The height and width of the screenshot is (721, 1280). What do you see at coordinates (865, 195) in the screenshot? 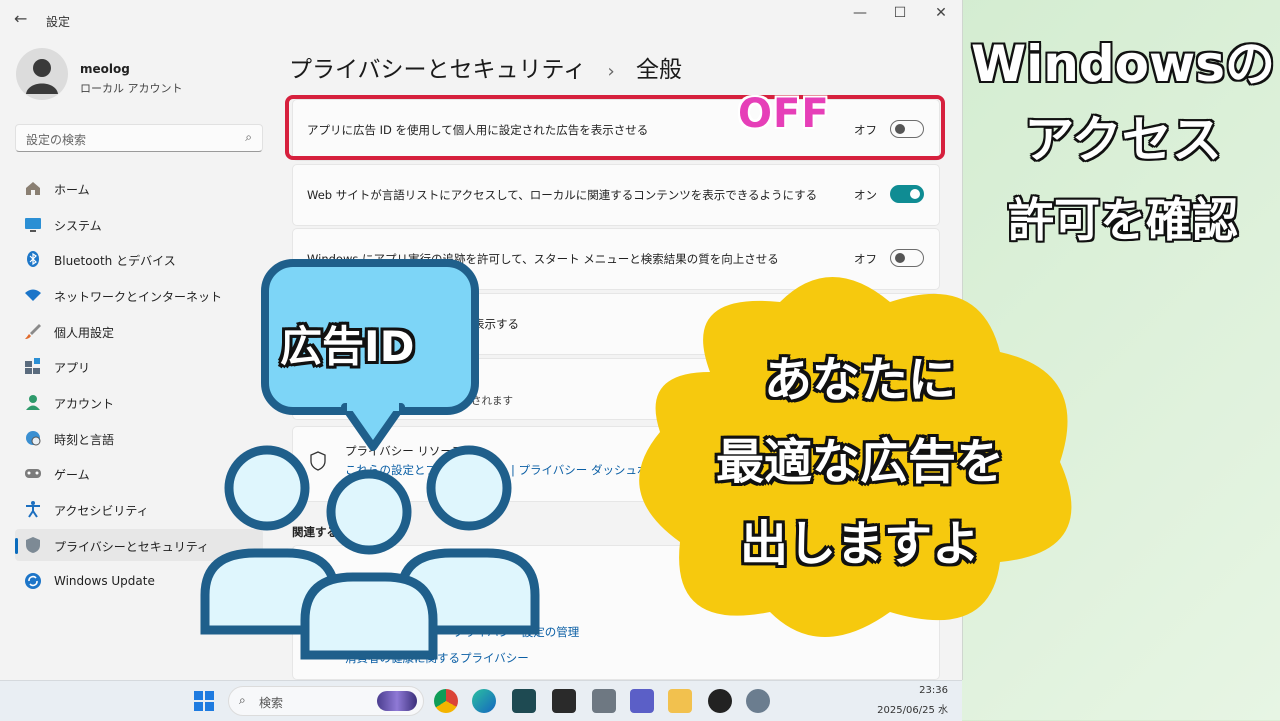
I see `toggle-state-label: オン` at bounding box center [865, 195].